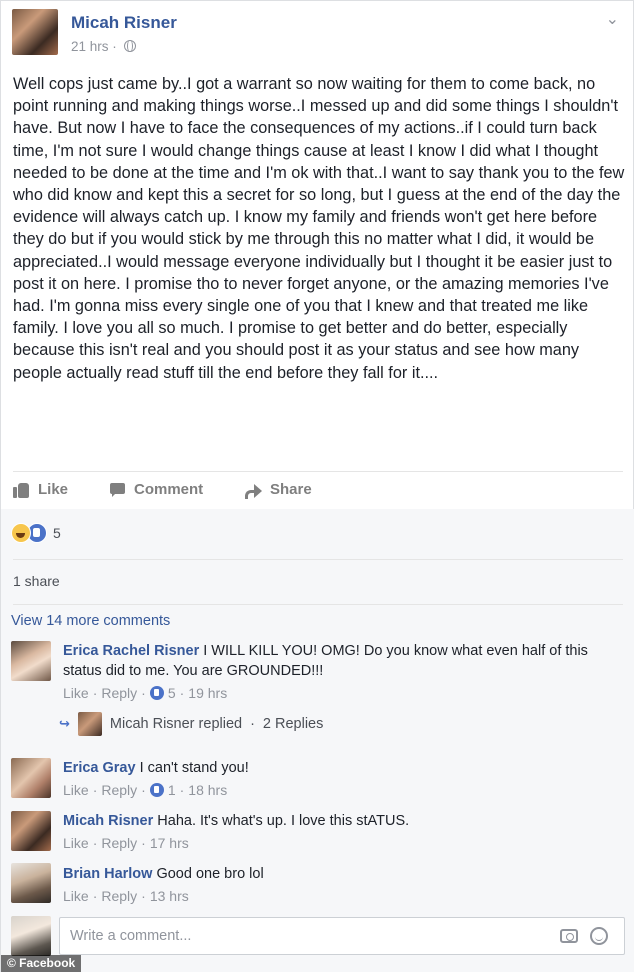 This screenshot has height=972, width=634. I want to click on comment-time: 18 hrs, so click(207, 790).